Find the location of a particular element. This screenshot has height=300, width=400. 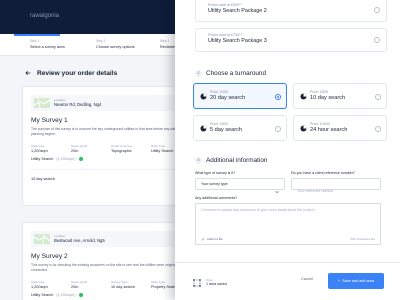

package-price: Prices start at £750** is located at coordinates (225, 35).